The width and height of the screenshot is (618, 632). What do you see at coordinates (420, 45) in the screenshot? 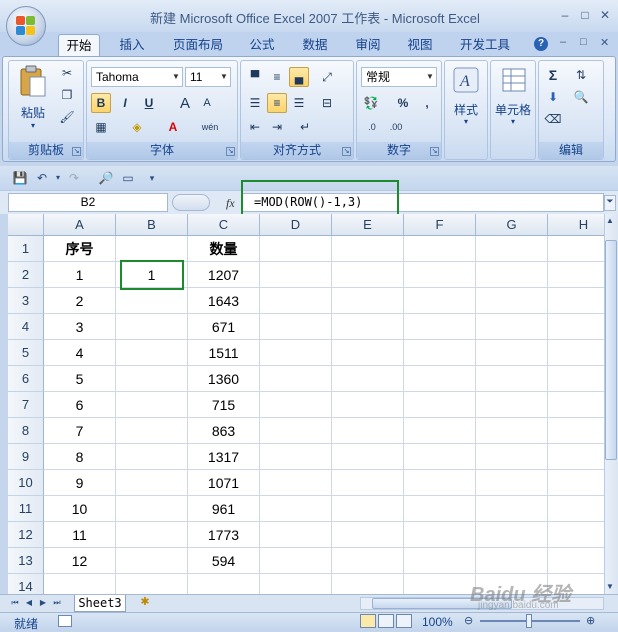
I see `tab-view: 视图` at bounding box center [420, 45].